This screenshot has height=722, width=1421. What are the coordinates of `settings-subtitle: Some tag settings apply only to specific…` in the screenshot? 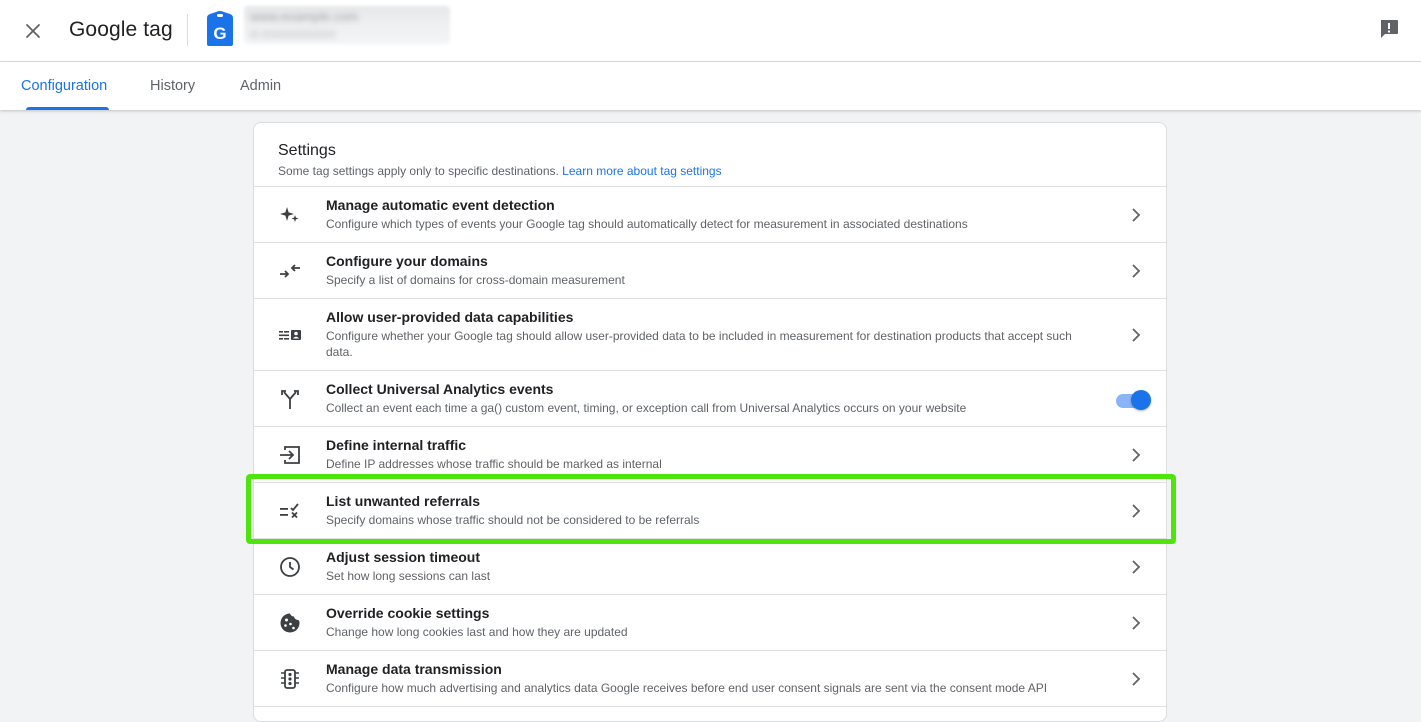 It's located at (722, 171).